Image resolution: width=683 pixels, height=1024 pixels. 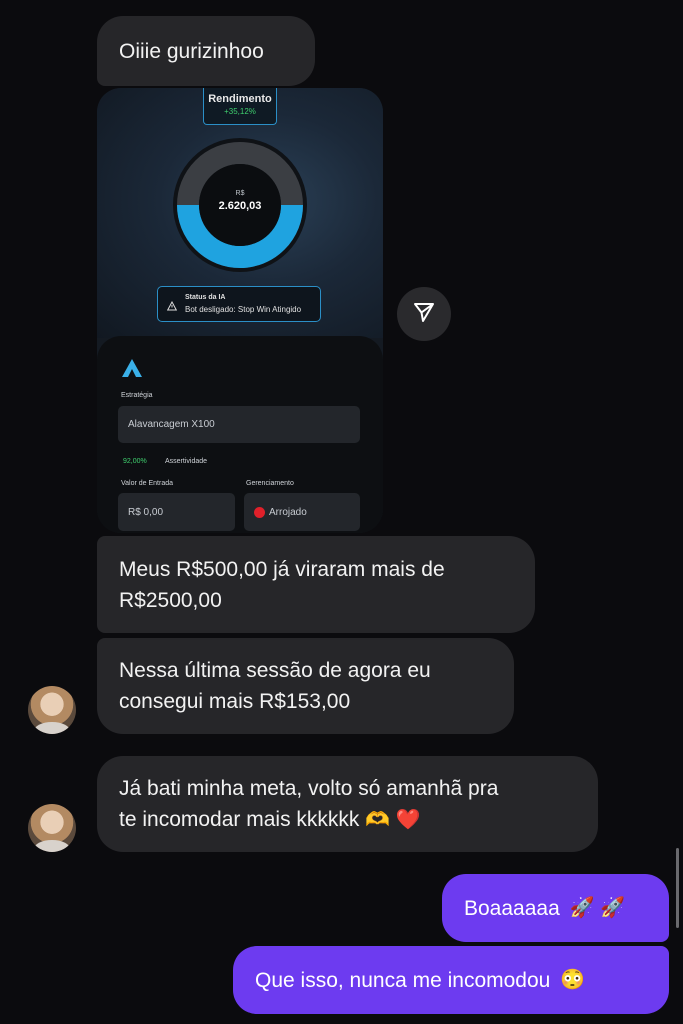 I want to click on entrada-field: R$ 0,00, so click(x=176, y=512).